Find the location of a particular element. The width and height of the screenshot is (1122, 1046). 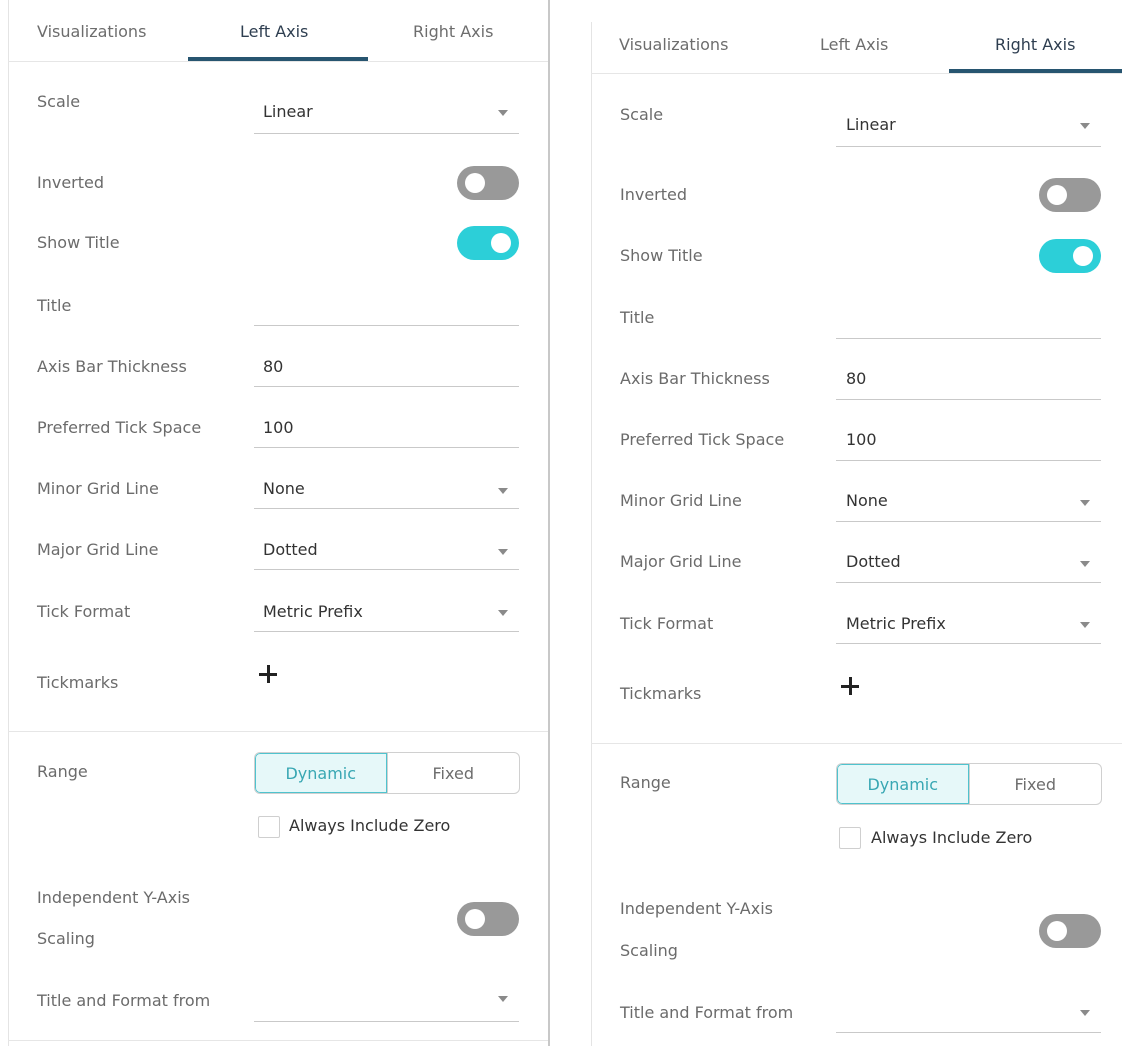

panel-bottom-border is located at coordinates (278, 1040).